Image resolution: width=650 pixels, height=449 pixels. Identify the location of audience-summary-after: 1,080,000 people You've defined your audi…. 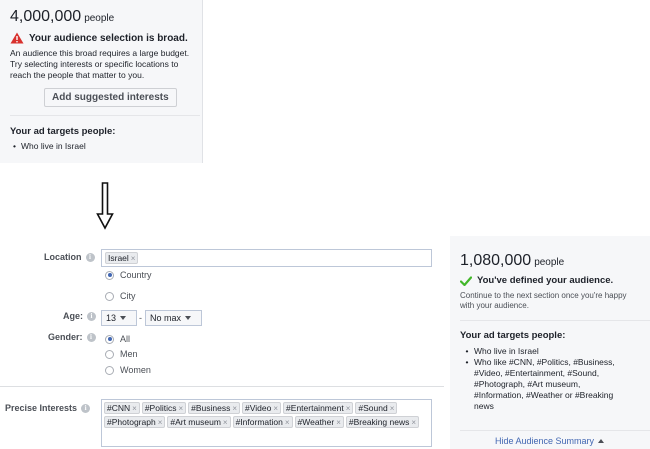
(550, 342).